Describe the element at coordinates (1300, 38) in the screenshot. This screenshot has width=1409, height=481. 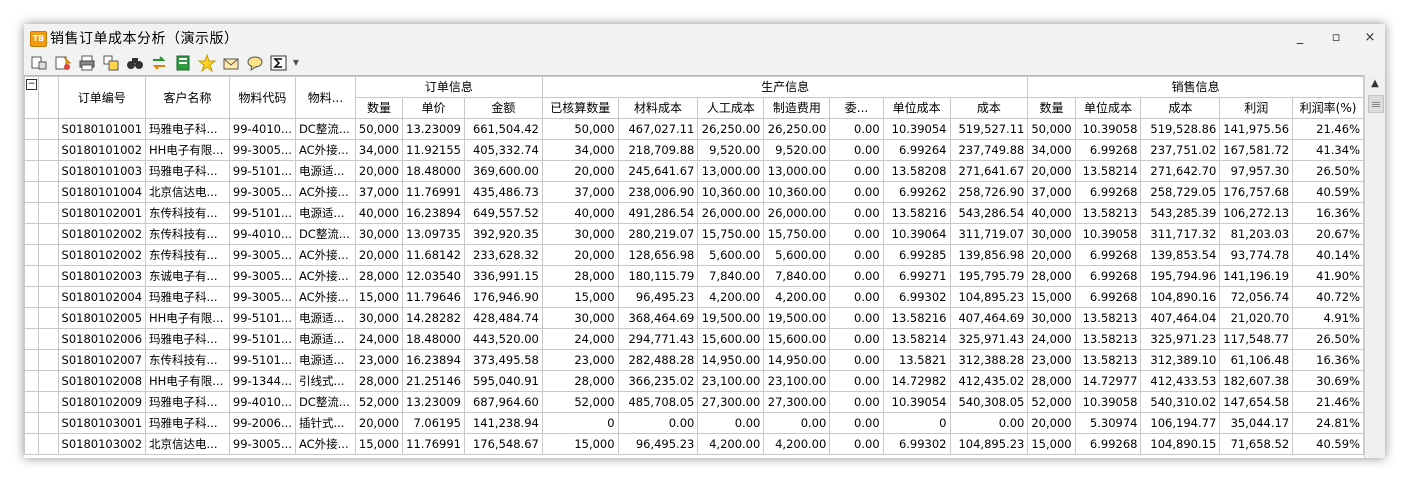
I see `minimize-button: _` at that location.